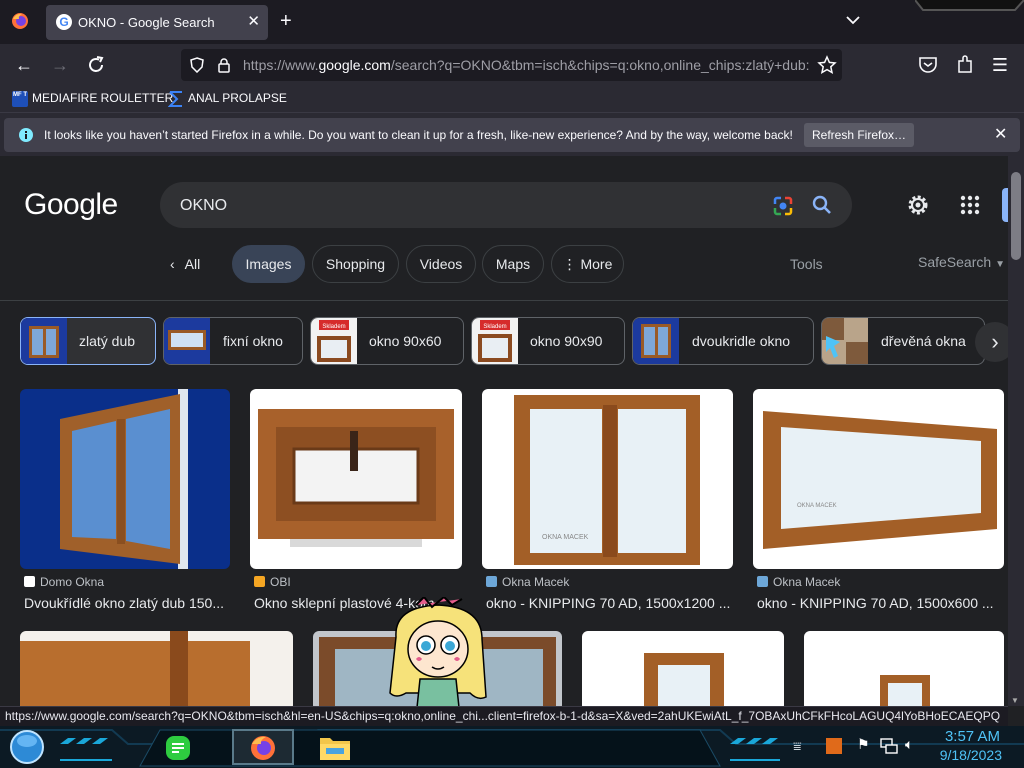  Describe the element at coordinates (175, 99) in the screenshot. I see `bookmark-sigma-icon` at that location.